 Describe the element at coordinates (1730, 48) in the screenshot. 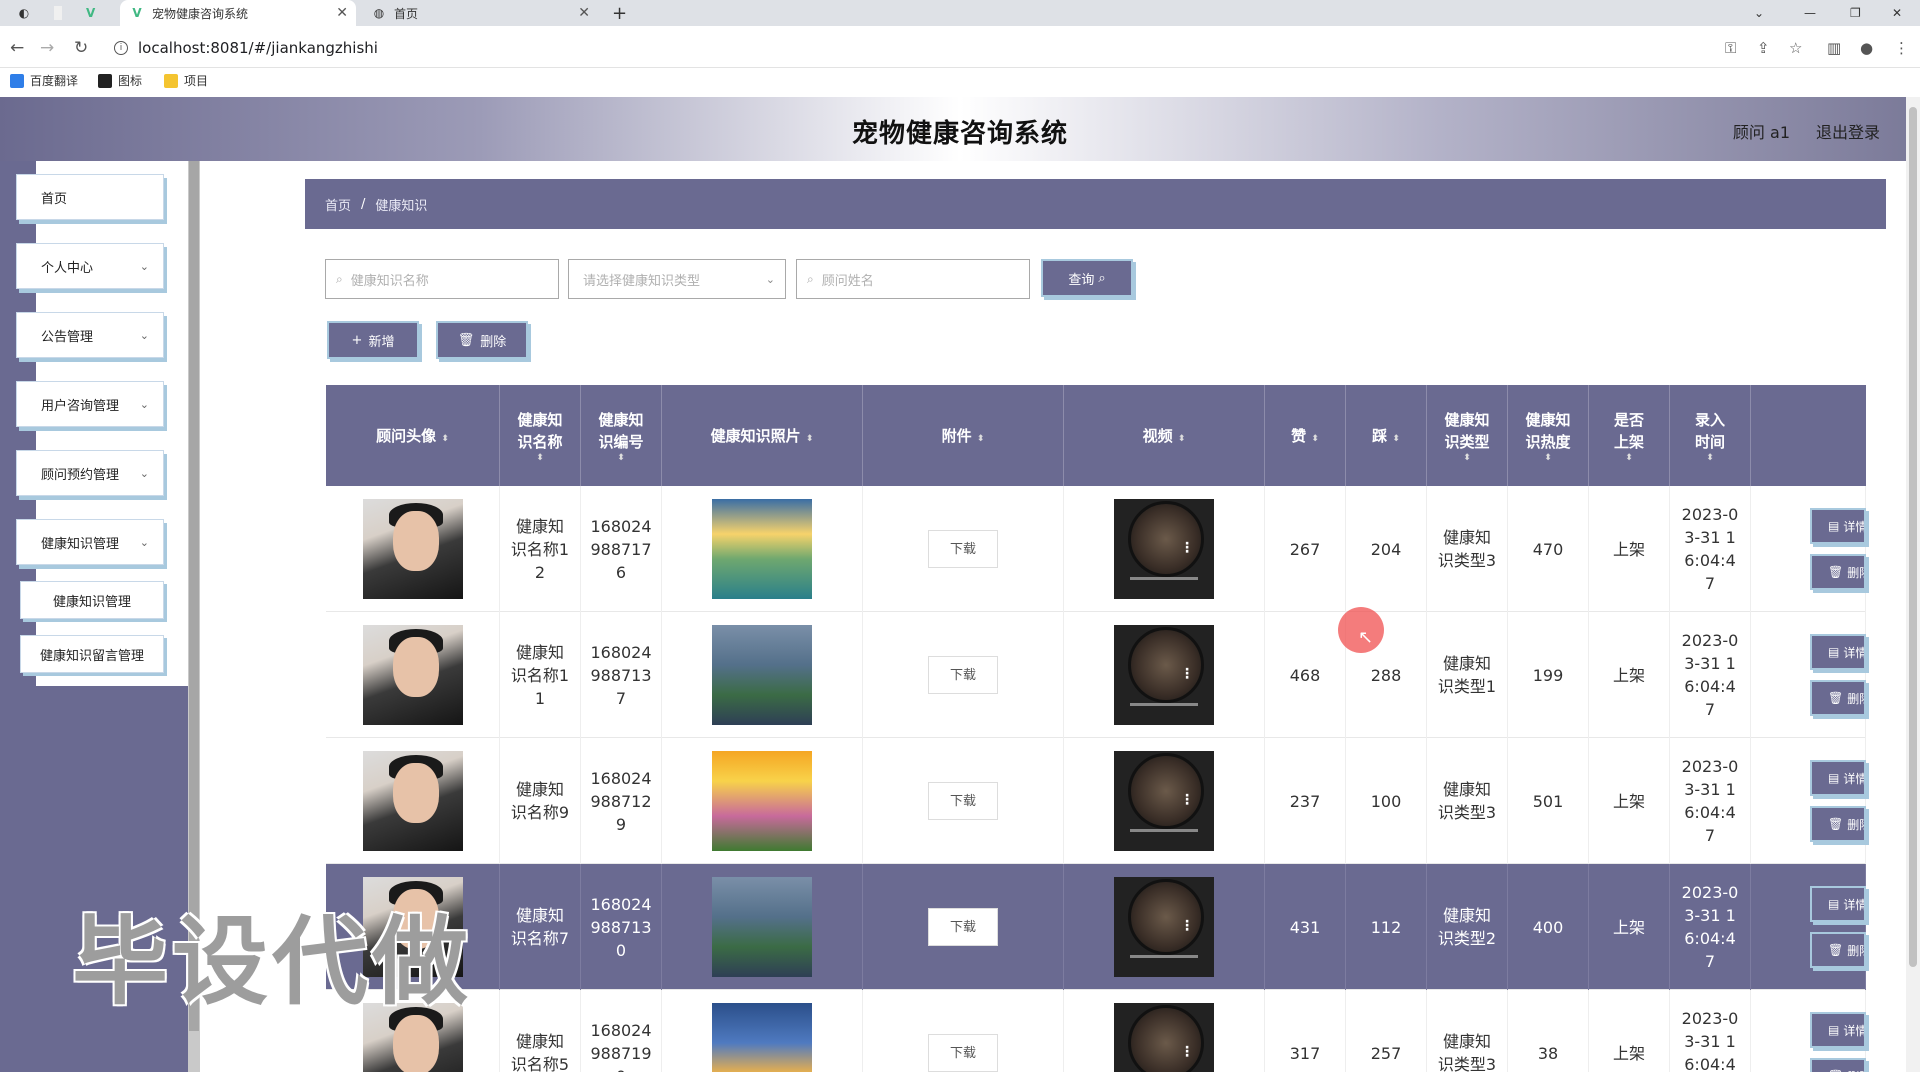

I see `key-icon: ⚿` at that location.